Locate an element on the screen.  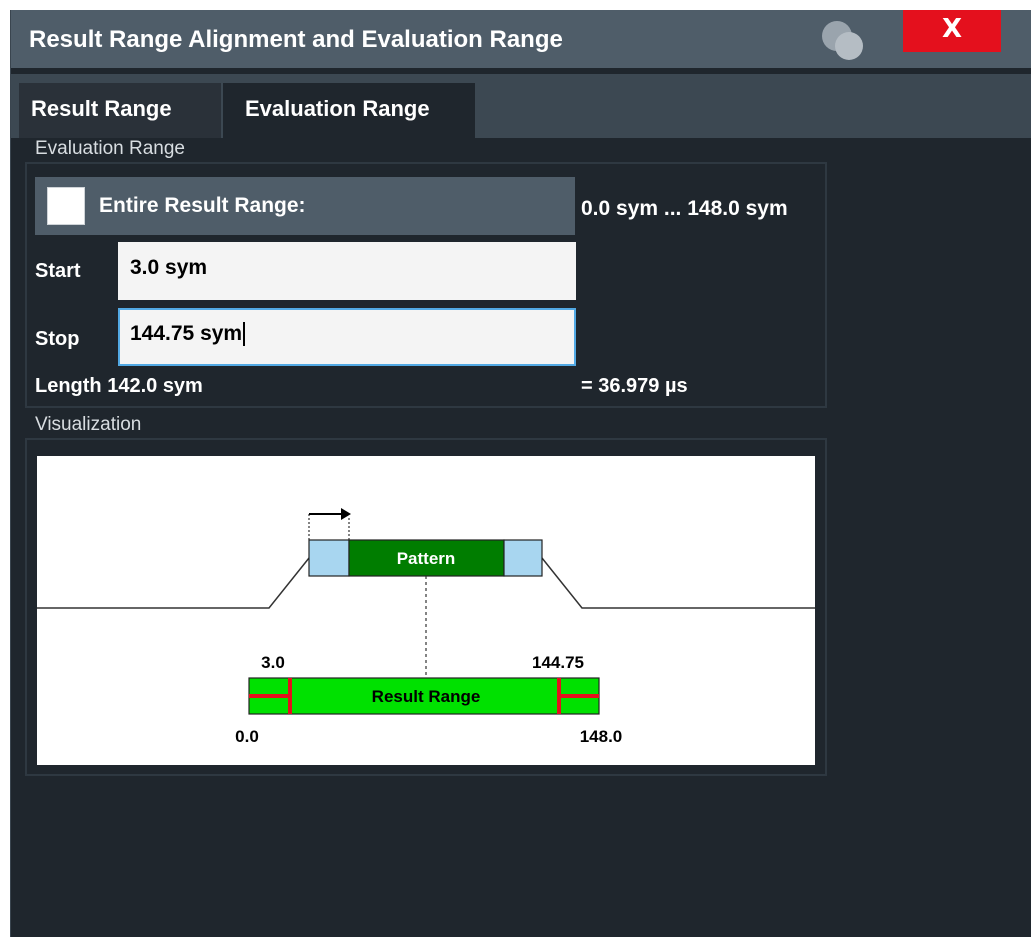
text-caret is located at coordinates (244, 334).